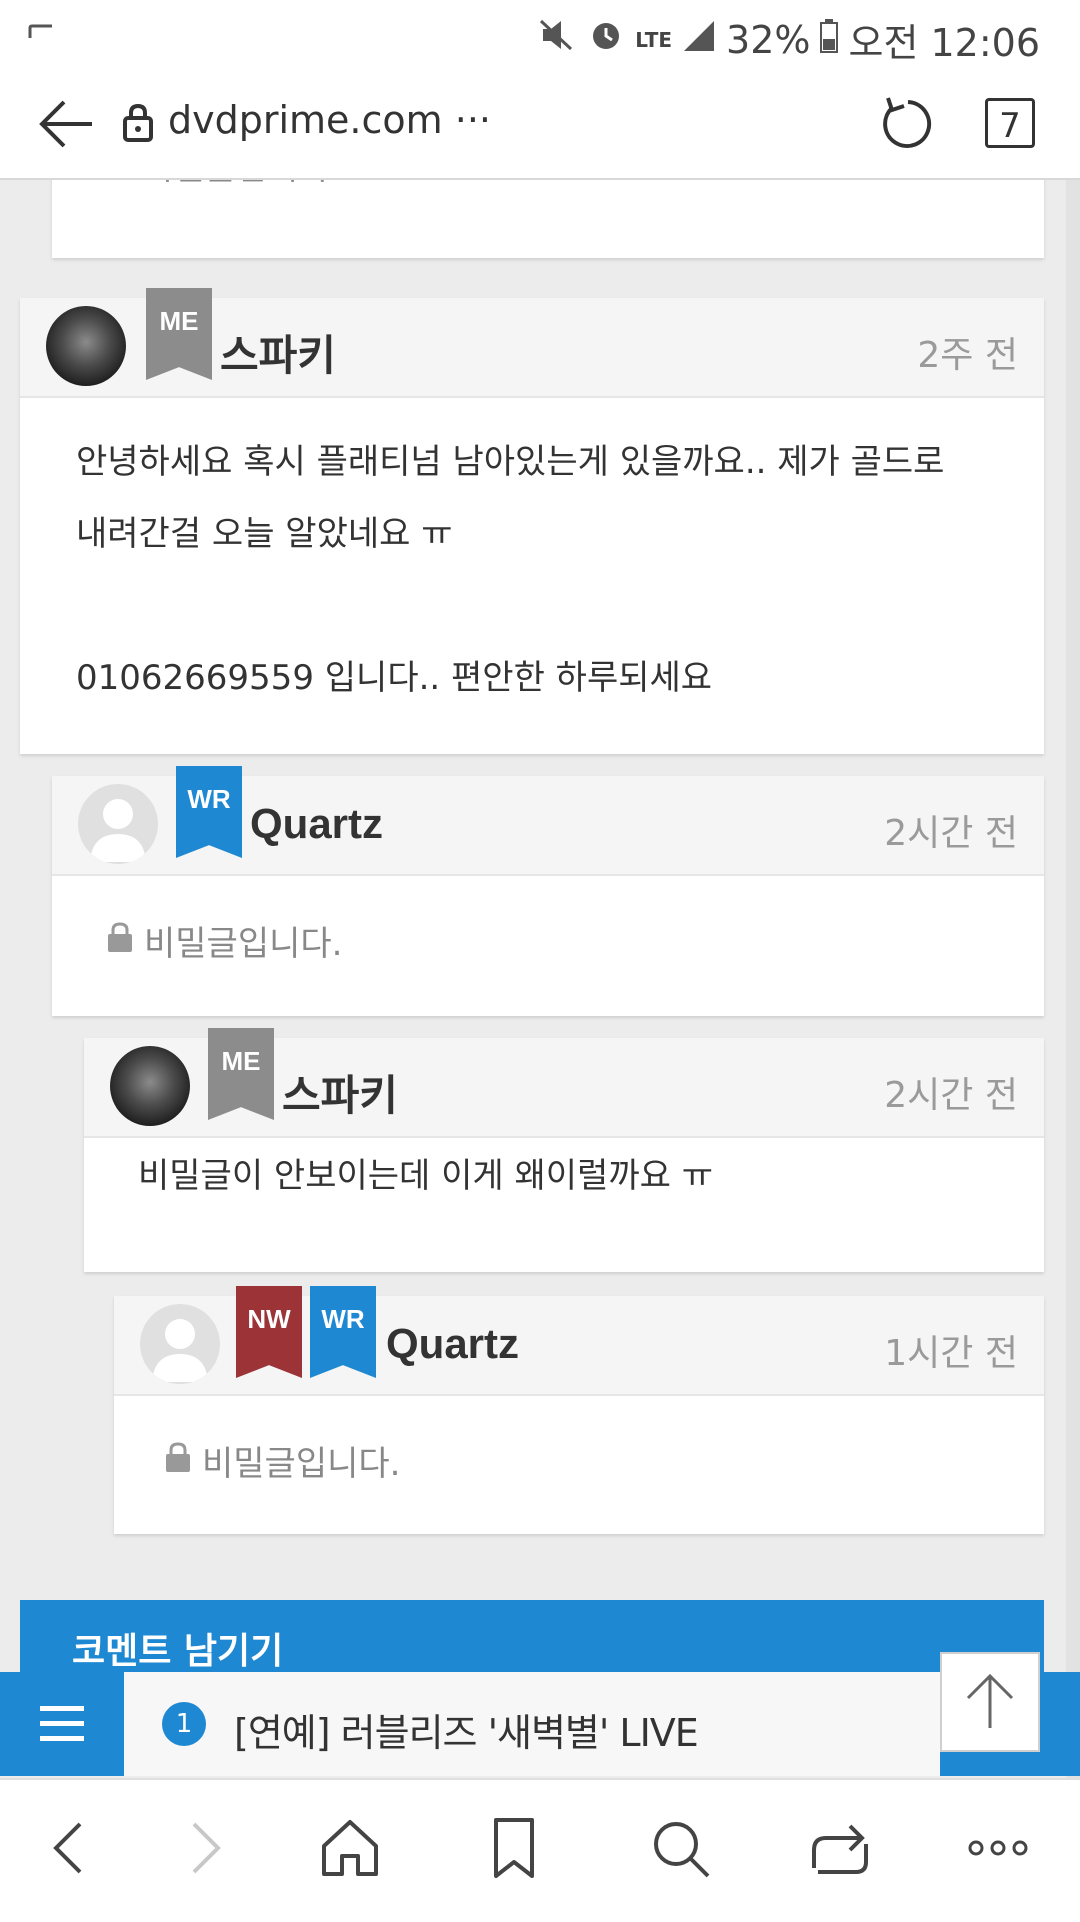 This screenshot has width=1080, height=1922. What do you see at coordinates (768, 39) in the screenshot?
I see `battery-percent: 32%` at bounding box center [768, 39].